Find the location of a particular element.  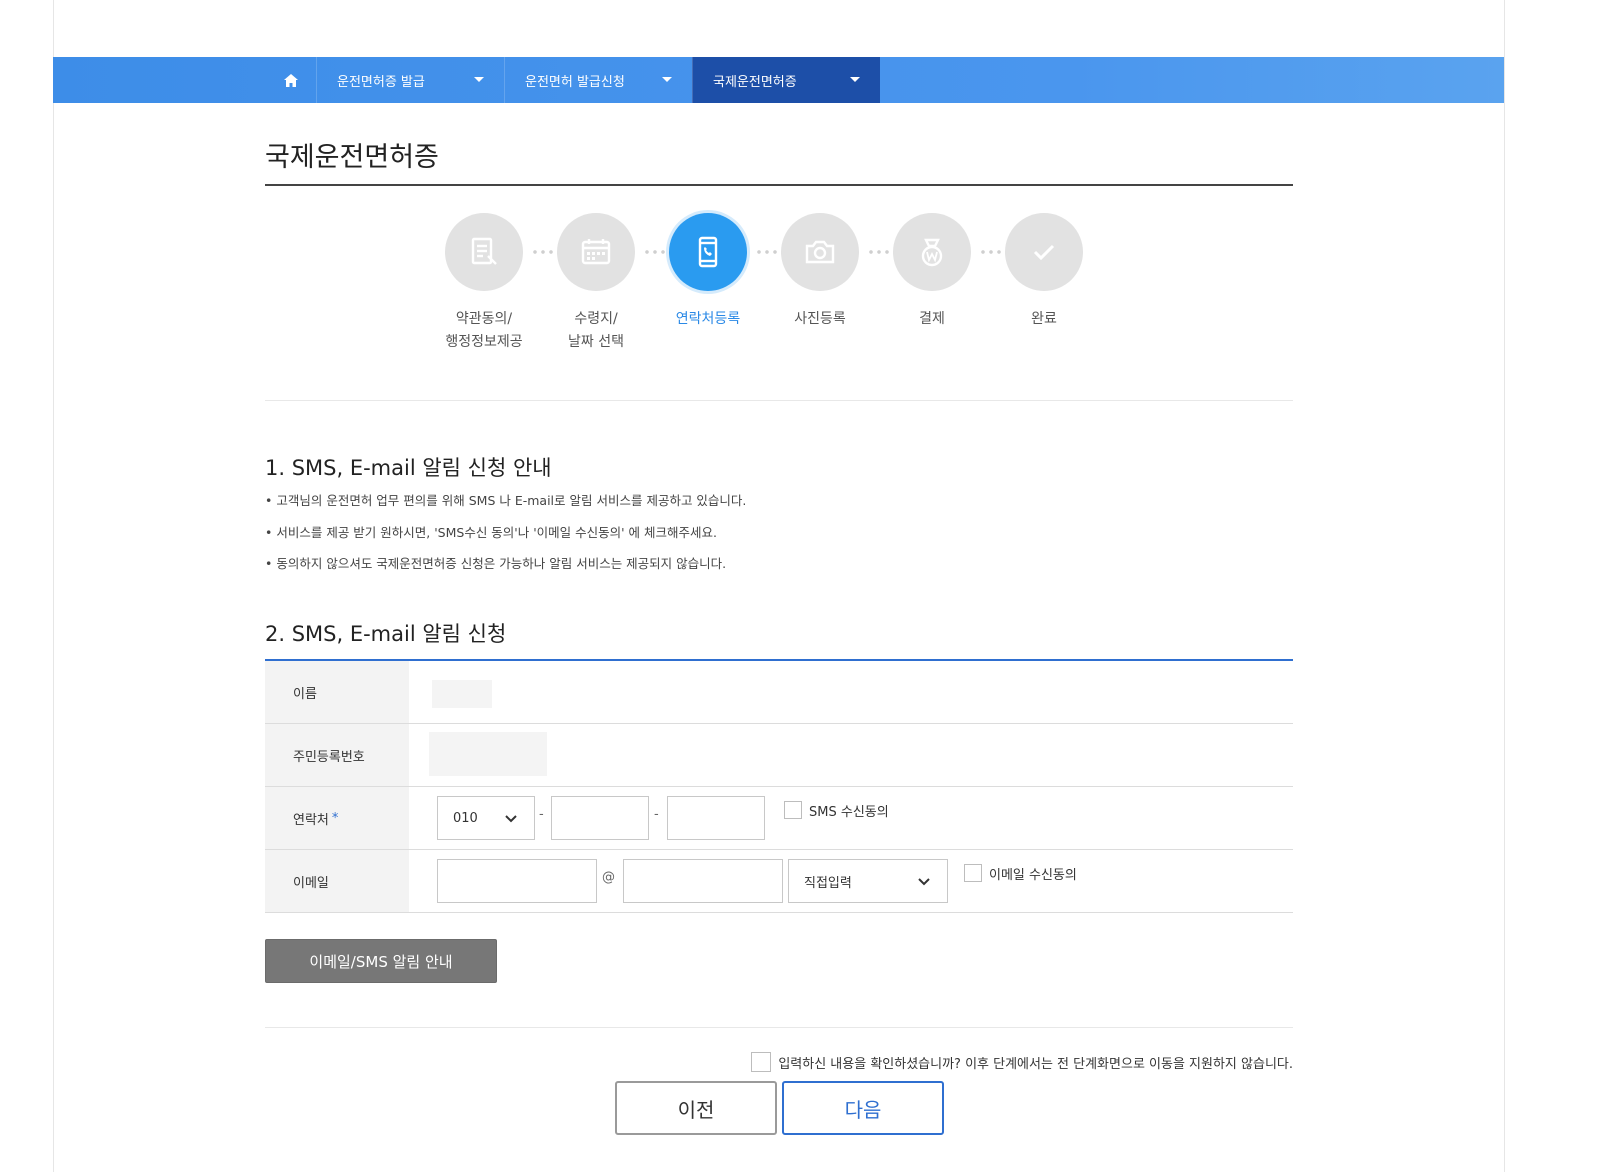

email-consent-checkbox: 이메일 수신동의 is located at coordinates (1020, 873).